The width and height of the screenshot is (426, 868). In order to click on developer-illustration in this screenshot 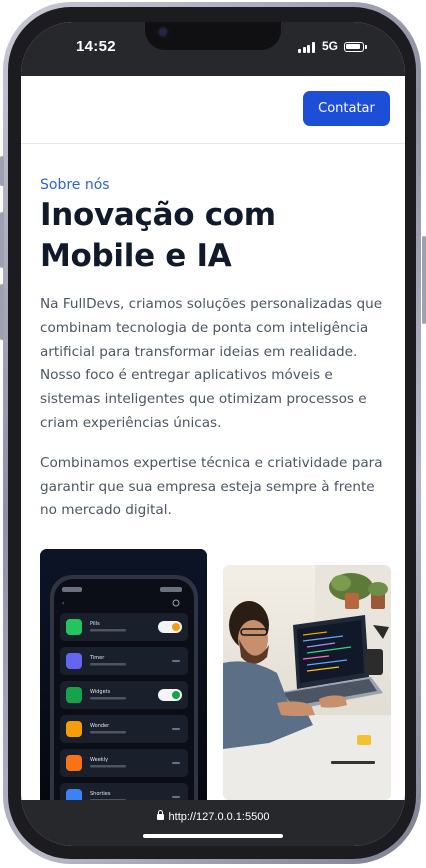, I will do `click(307, 682)`.